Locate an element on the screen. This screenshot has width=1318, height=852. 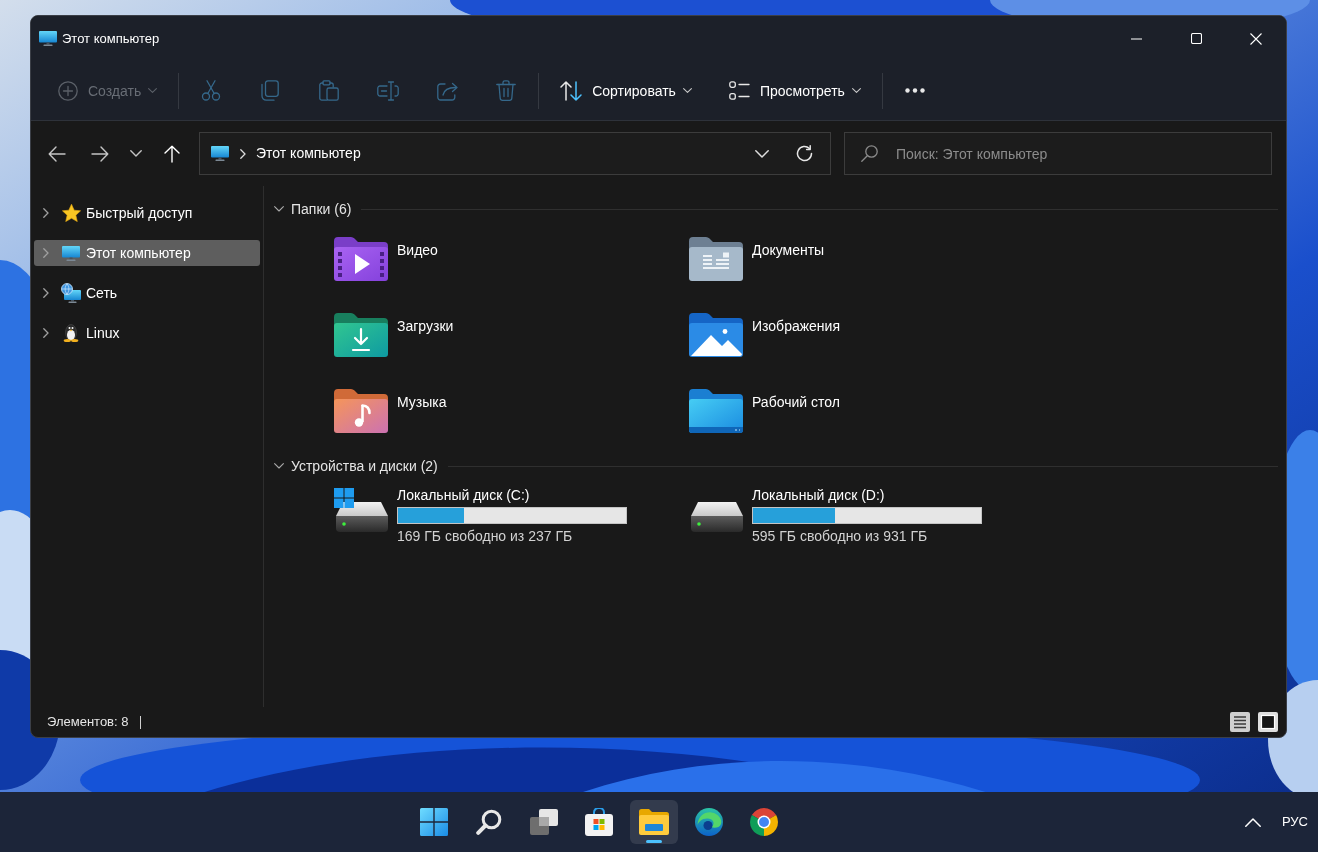
picture-folder-icon is located at coordinates (716, 335).